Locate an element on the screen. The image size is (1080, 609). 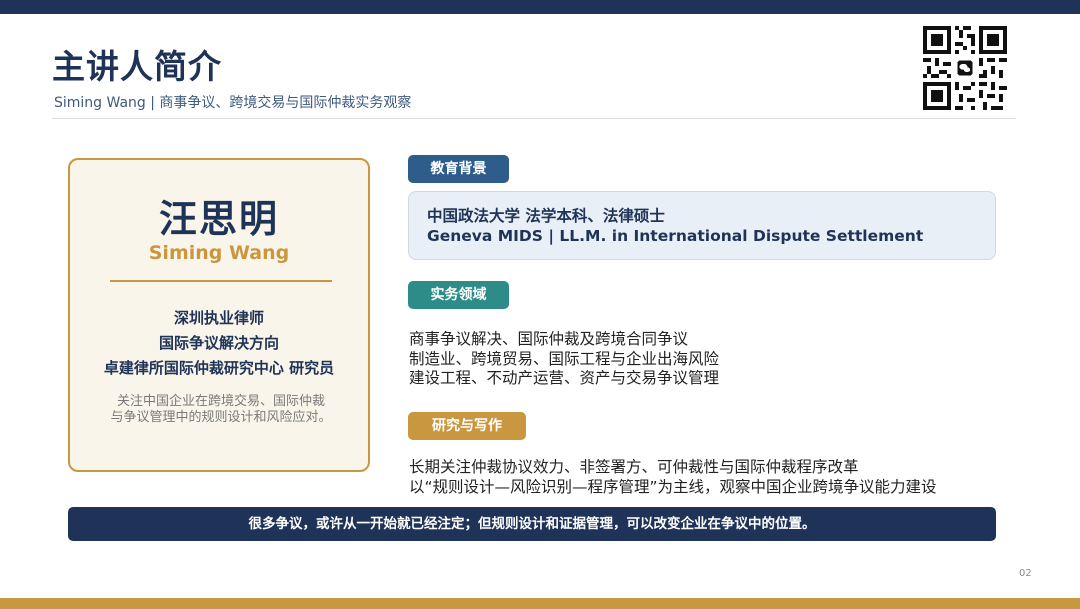
page-subtitle: Siming Wang | 商事争议、跨境交易与国际仲裁实务观察 is located at coordinates (233, 103).